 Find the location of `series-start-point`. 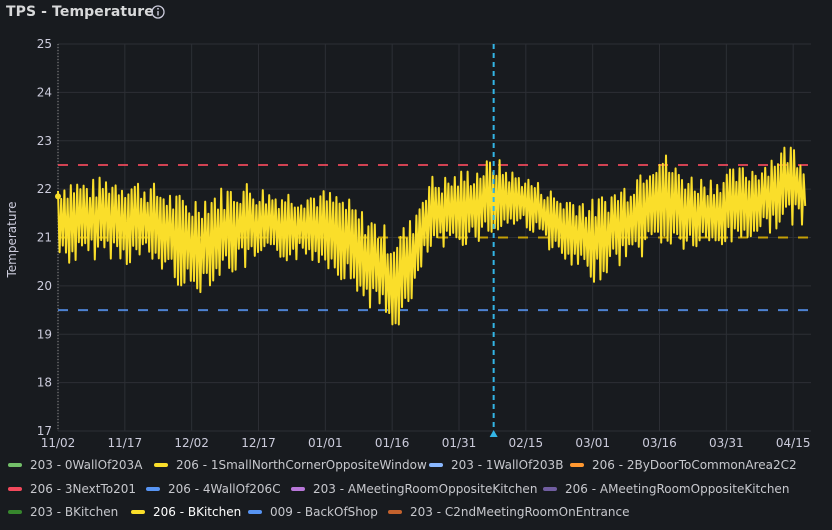

series-start-point is located at coordinates (58, 196).